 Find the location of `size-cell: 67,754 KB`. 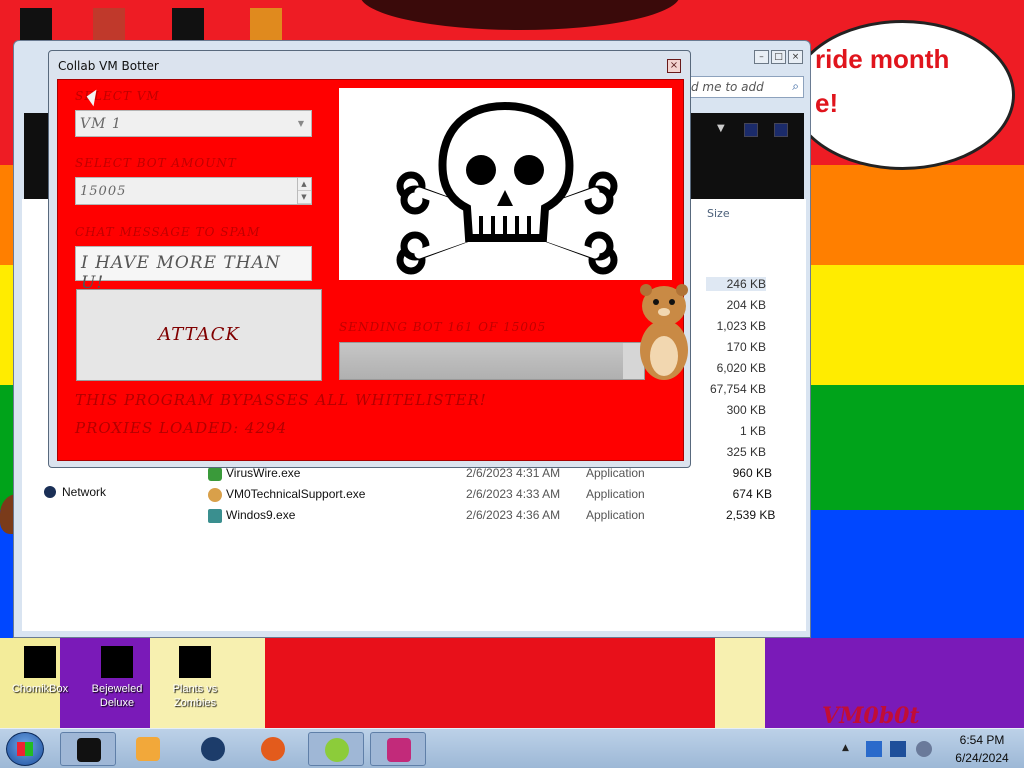

size-cell: 67,754 KB is located at coordinates (737, 389).